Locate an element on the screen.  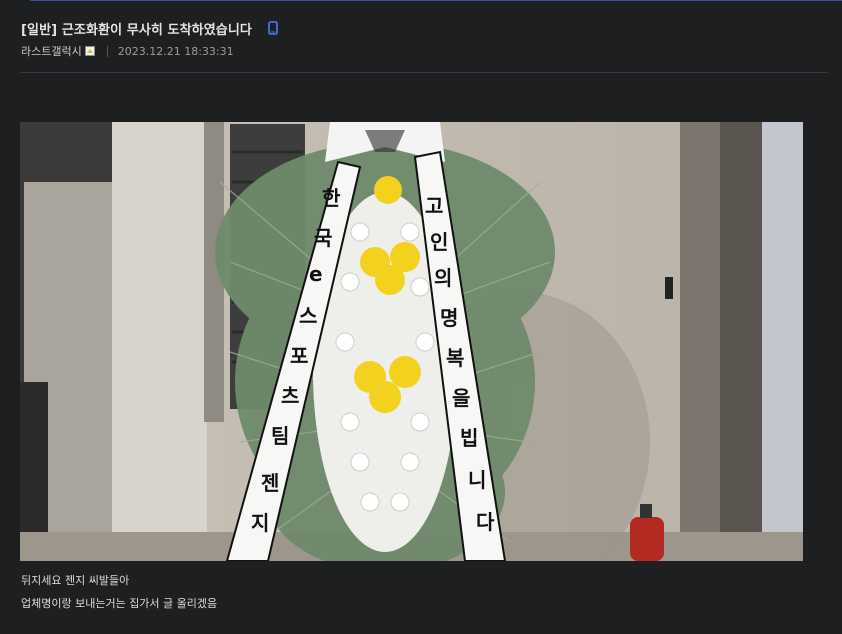
meta-separator is located at coordinates (107, 51).